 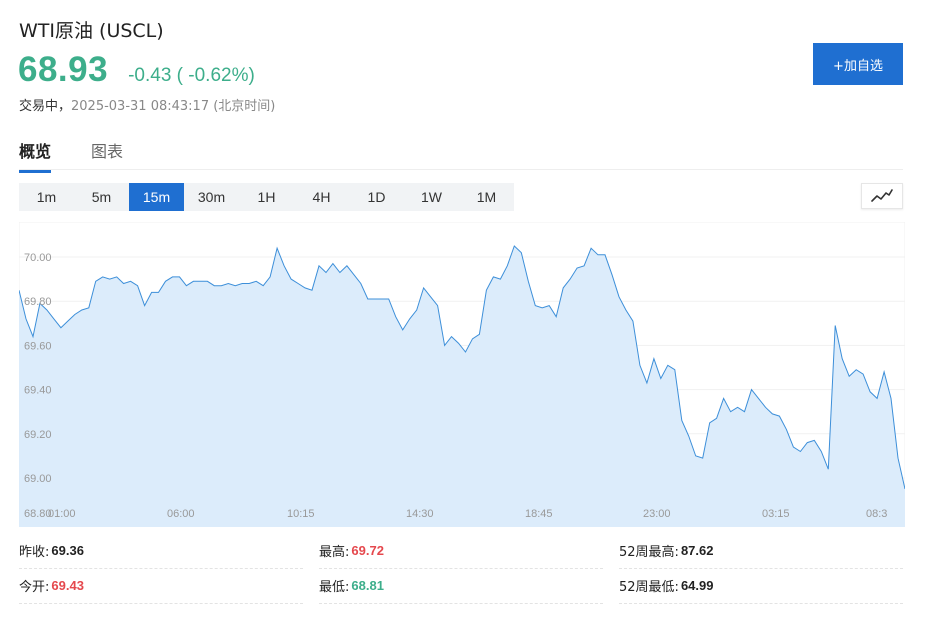 I want to click on stat-value: 69.43, so click(x=67, y=585).